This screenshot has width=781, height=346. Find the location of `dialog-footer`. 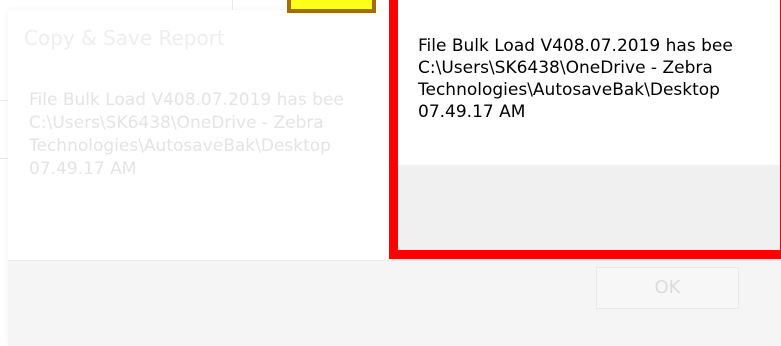

dialog-footer is located at coordinates (589, 207).